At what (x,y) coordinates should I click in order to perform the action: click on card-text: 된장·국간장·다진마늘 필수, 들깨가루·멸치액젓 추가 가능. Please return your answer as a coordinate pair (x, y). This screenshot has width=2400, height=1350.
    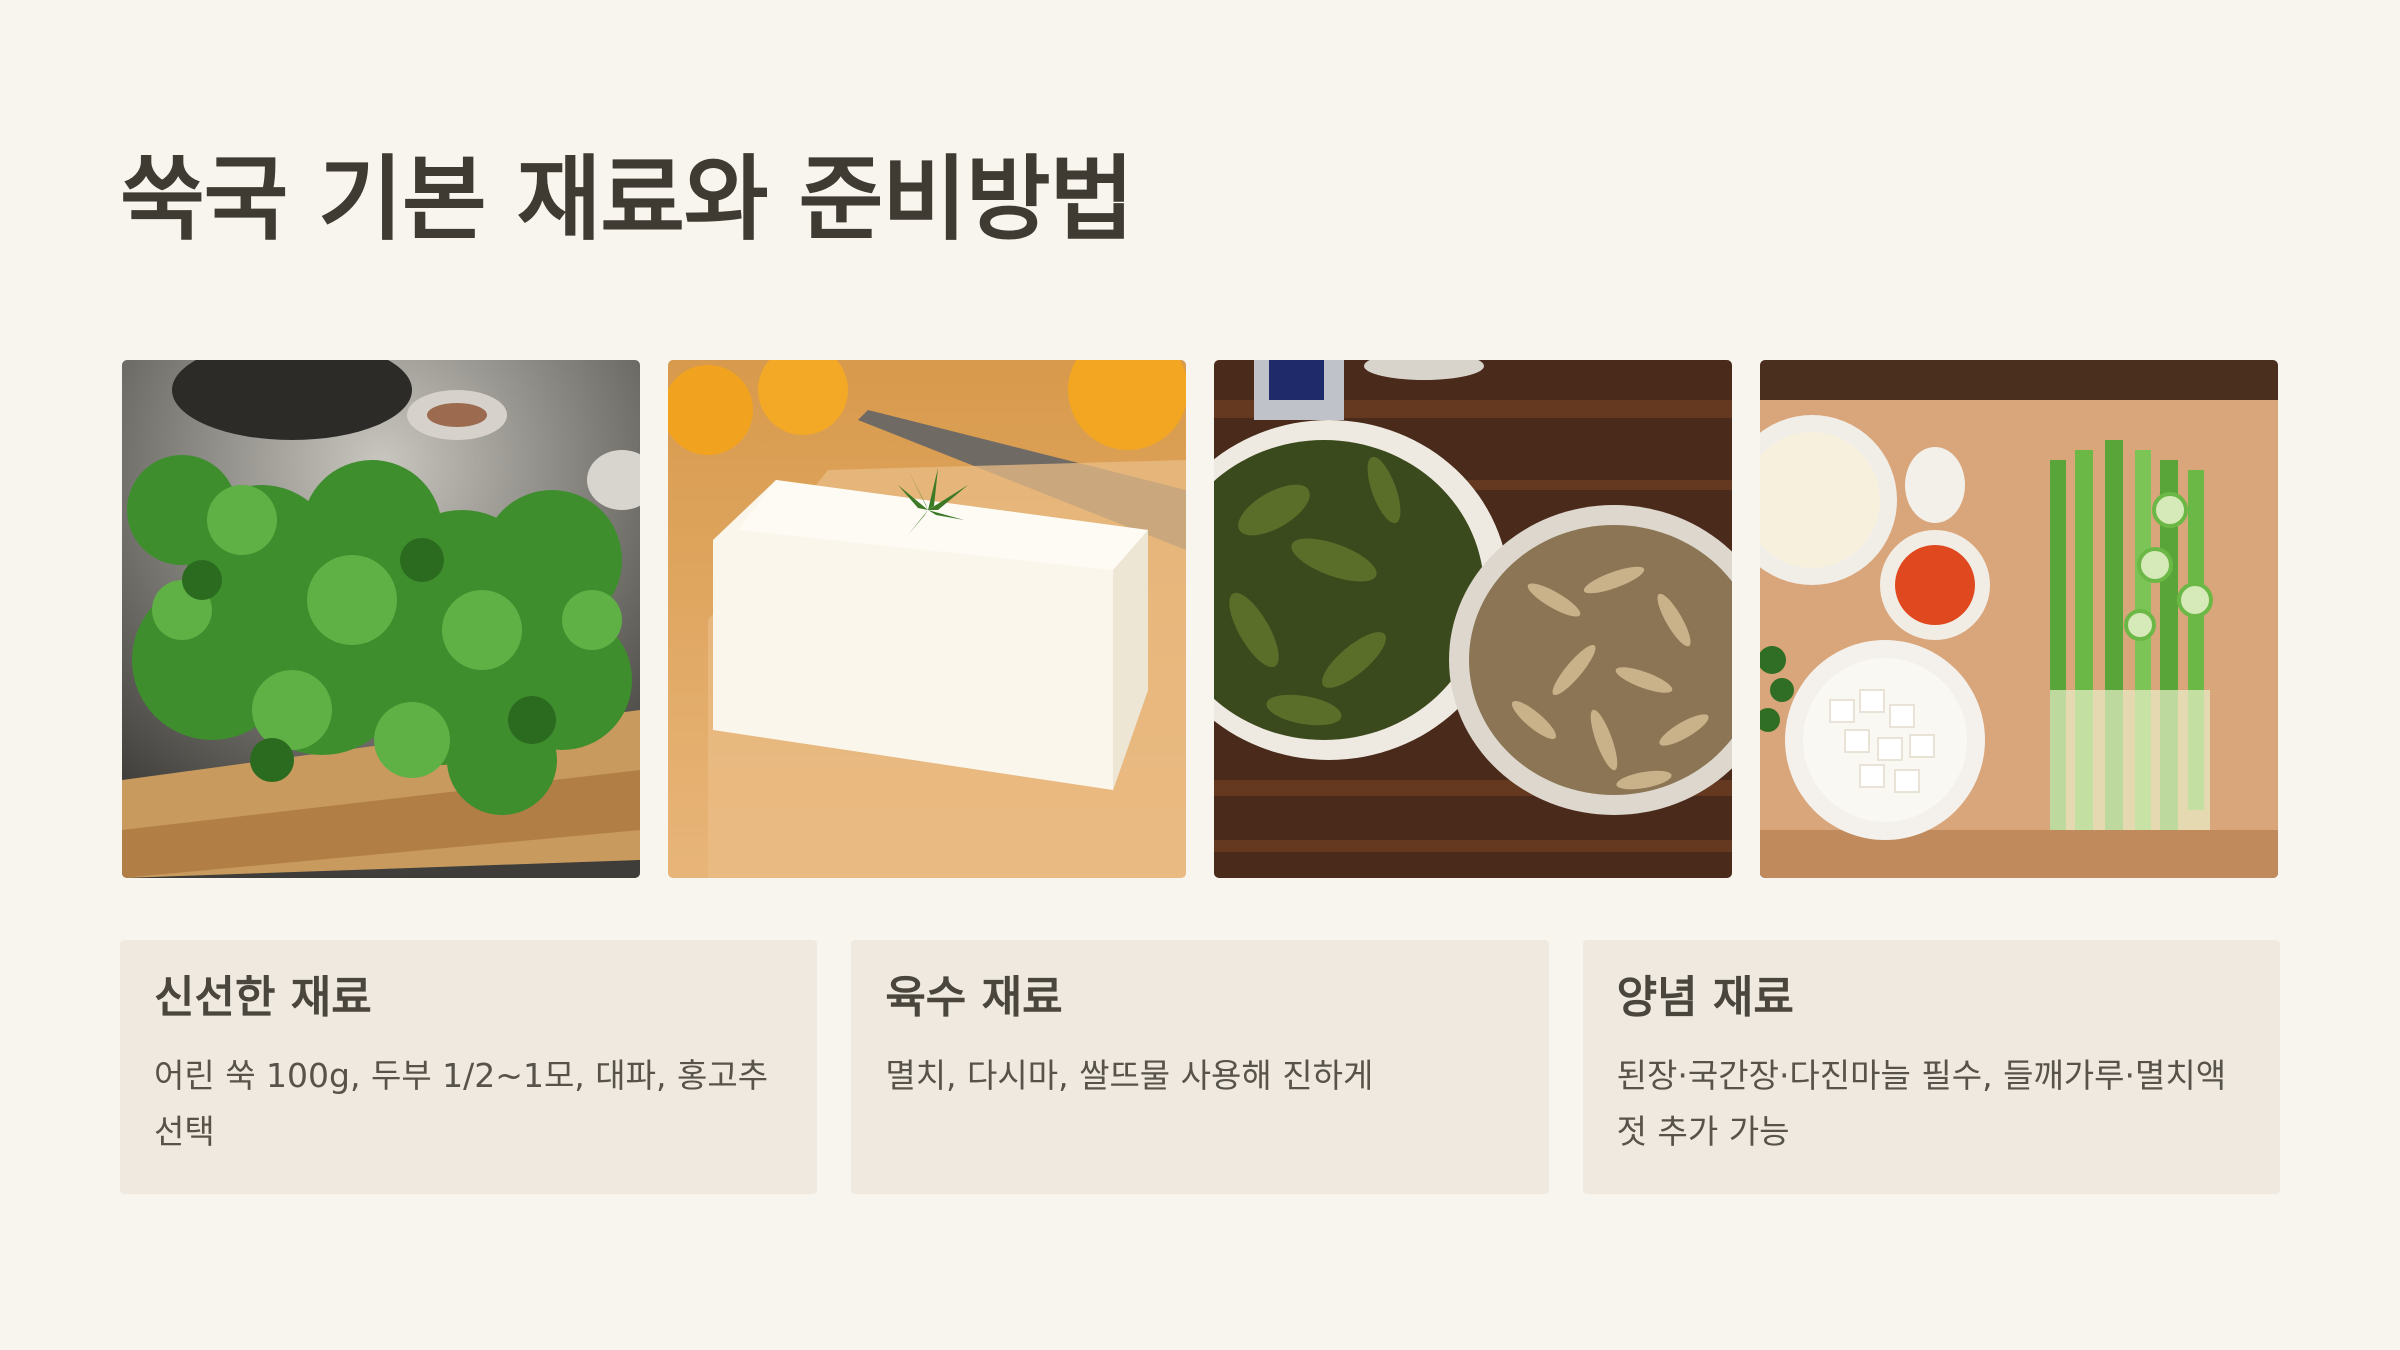
    Looking at the image, I should click on (1921, 1103).